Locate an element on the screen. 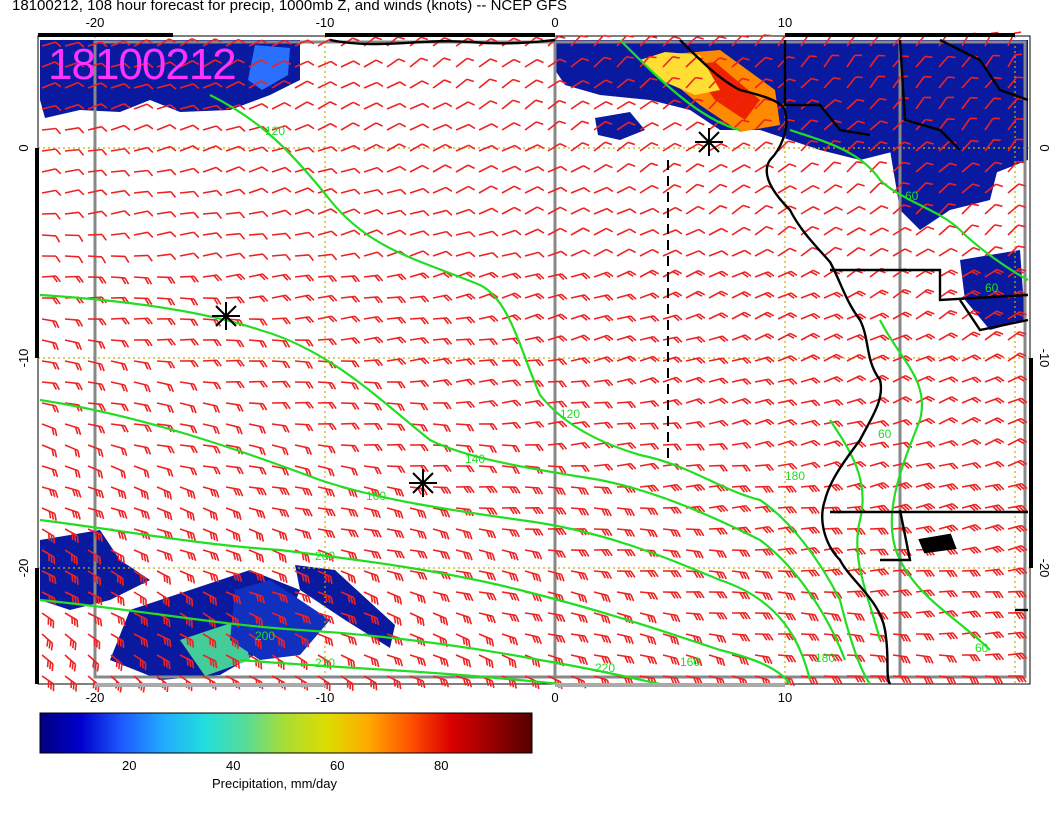 This screenshot has width=1056, height=816. colorbar-tick-label: 60 is located at coordinates (337, 765).